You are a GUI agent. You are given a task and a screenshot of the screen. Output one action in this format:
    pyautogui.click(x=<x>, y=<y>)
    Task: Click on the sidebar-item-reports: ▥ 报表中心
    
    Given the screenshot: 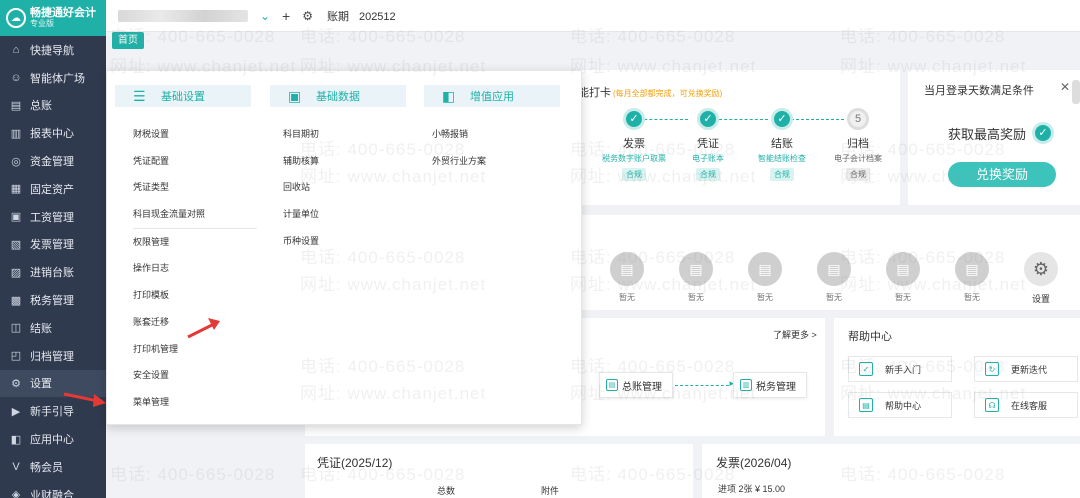 What is the action you would take?
    pyautogui.click(x=53, y=133)
    